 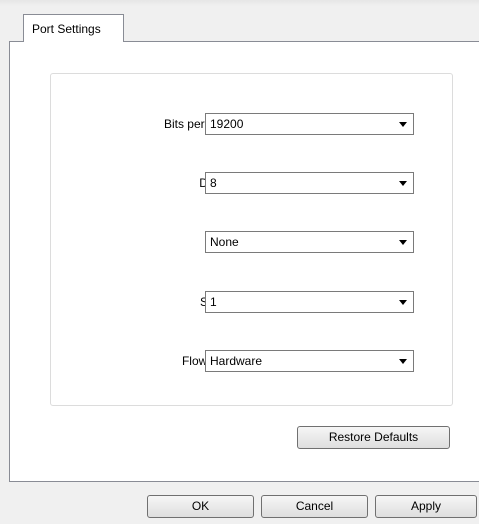 What do you see at coordinates (309, 361) in the screenshot?
I see `flow-control-select: Hardware` at bounding box center [309, 361].